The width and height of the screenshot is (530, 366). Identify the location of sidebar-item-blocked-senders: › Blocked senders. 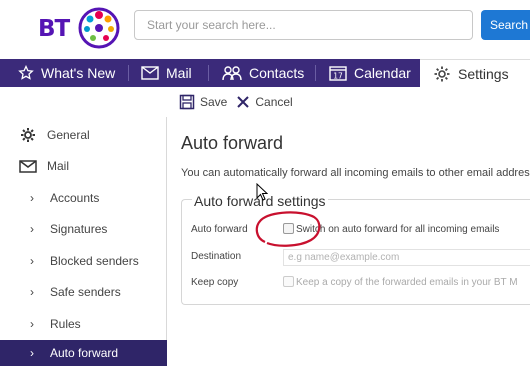
(83, 261).